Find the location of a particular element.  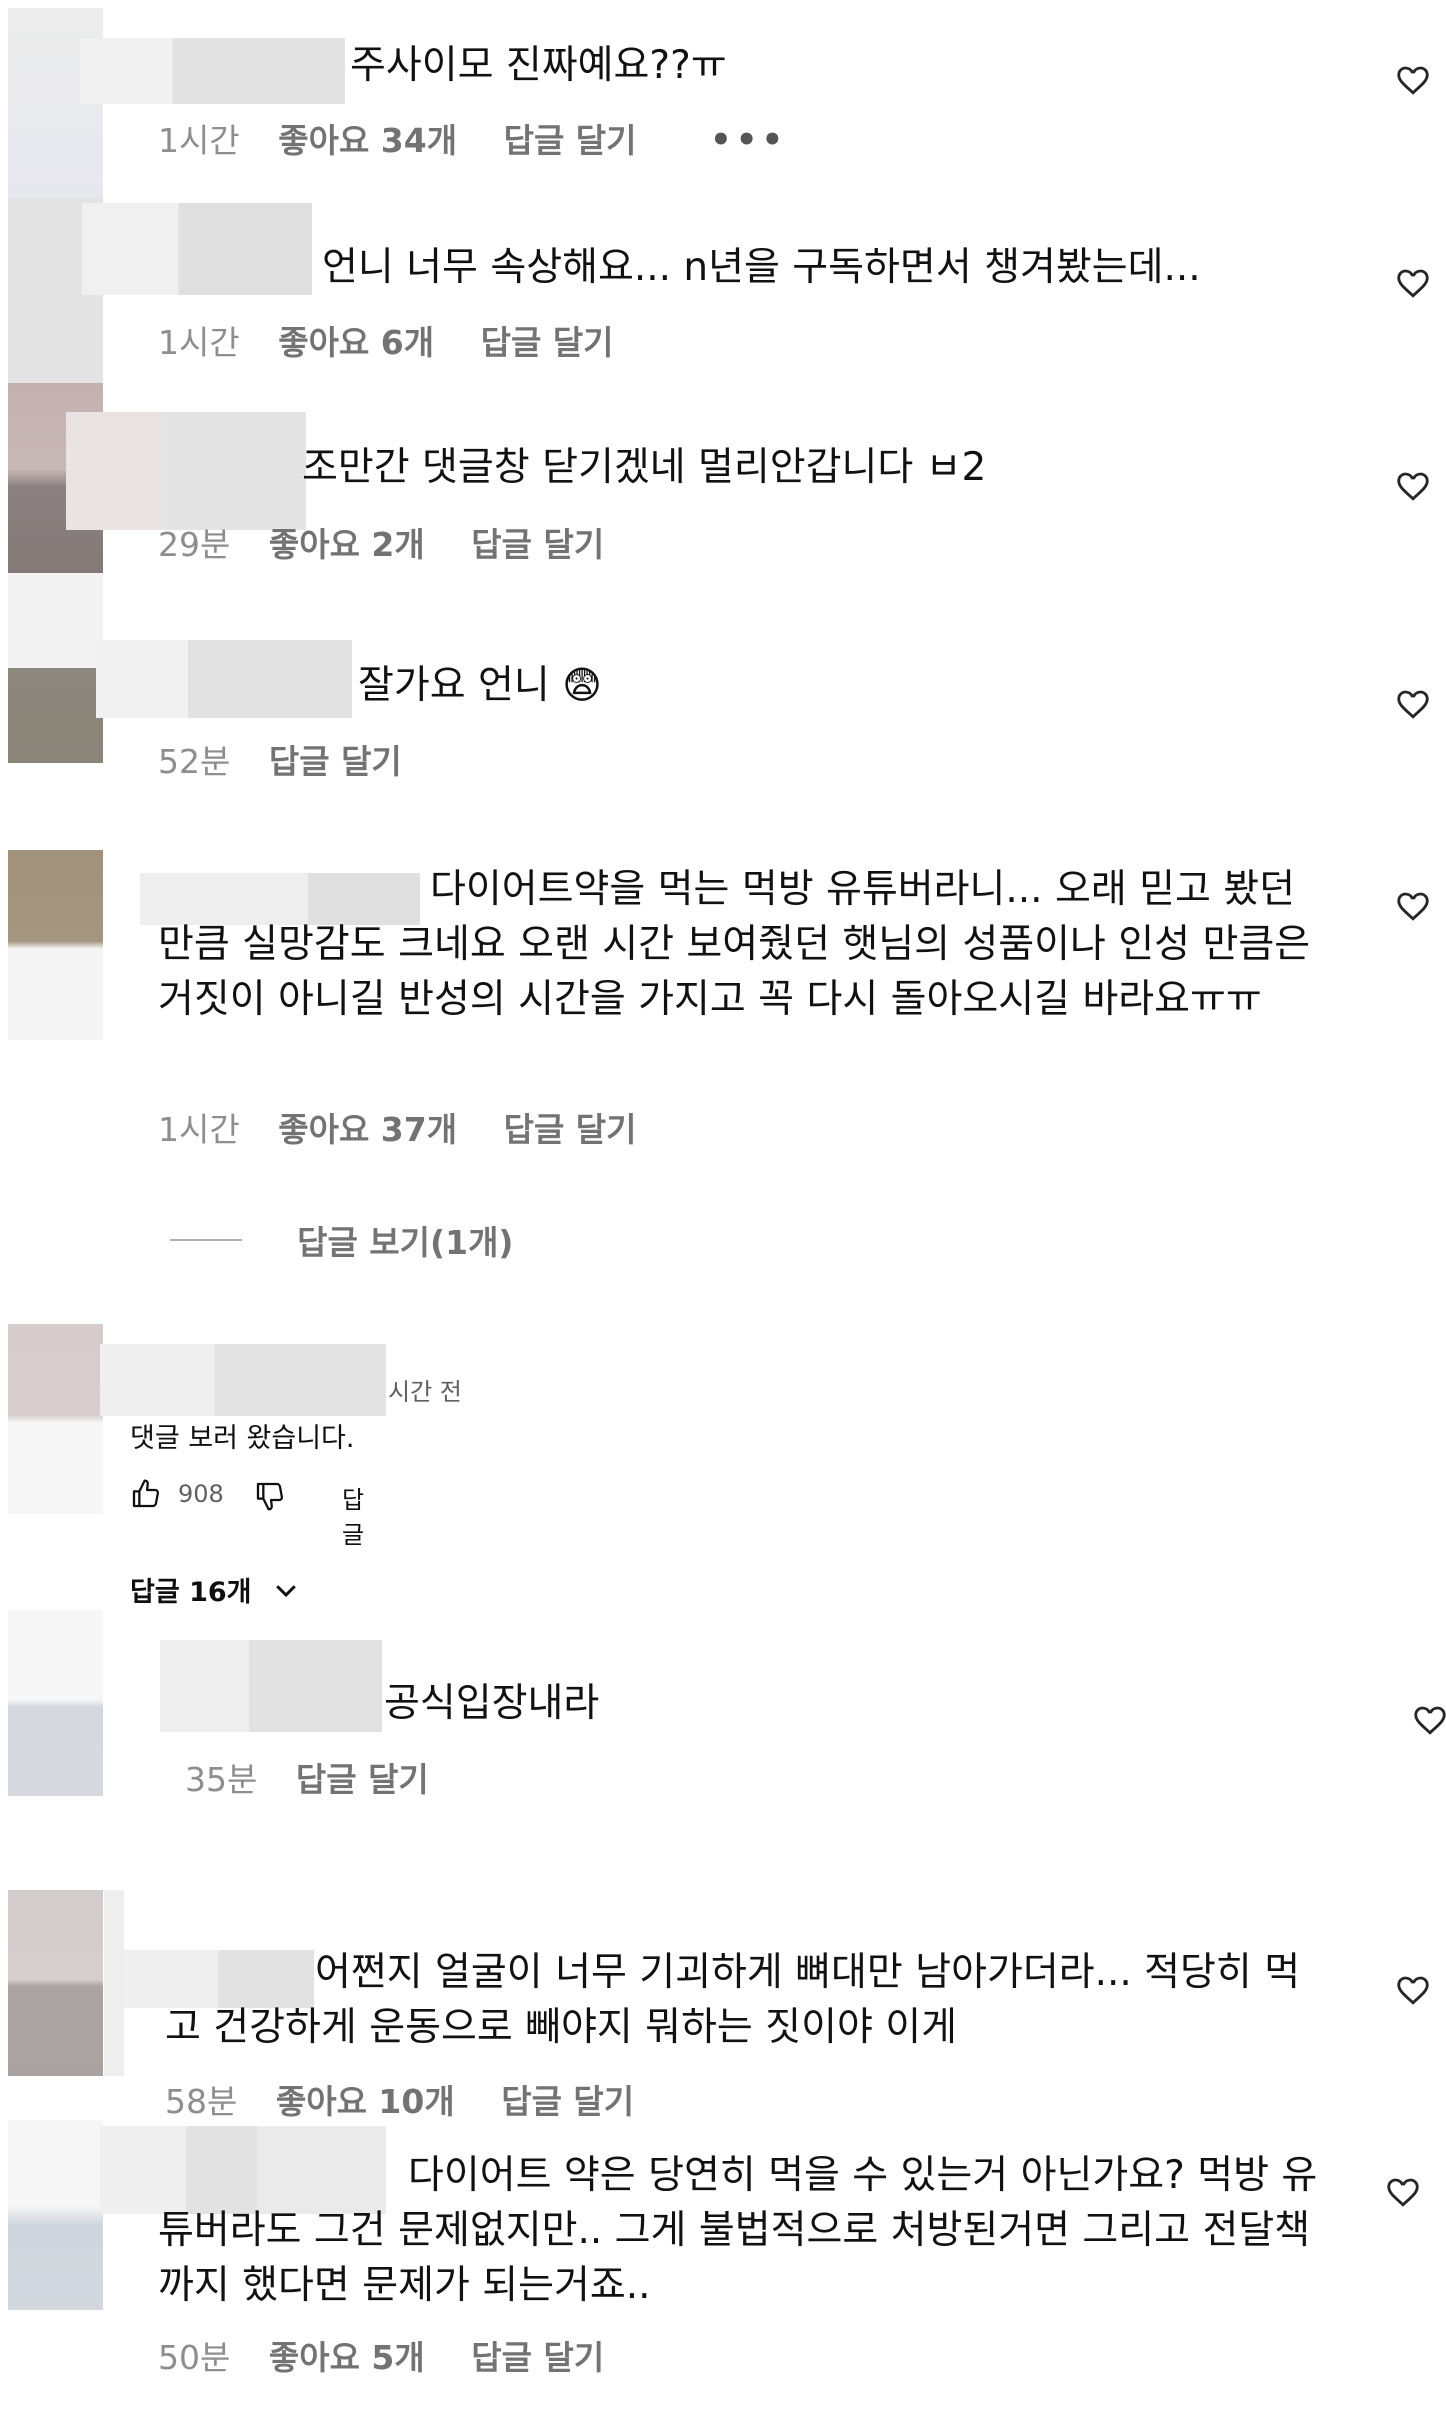

likes-count: 좋아요 10개 is located at coordinates (365, 2101).